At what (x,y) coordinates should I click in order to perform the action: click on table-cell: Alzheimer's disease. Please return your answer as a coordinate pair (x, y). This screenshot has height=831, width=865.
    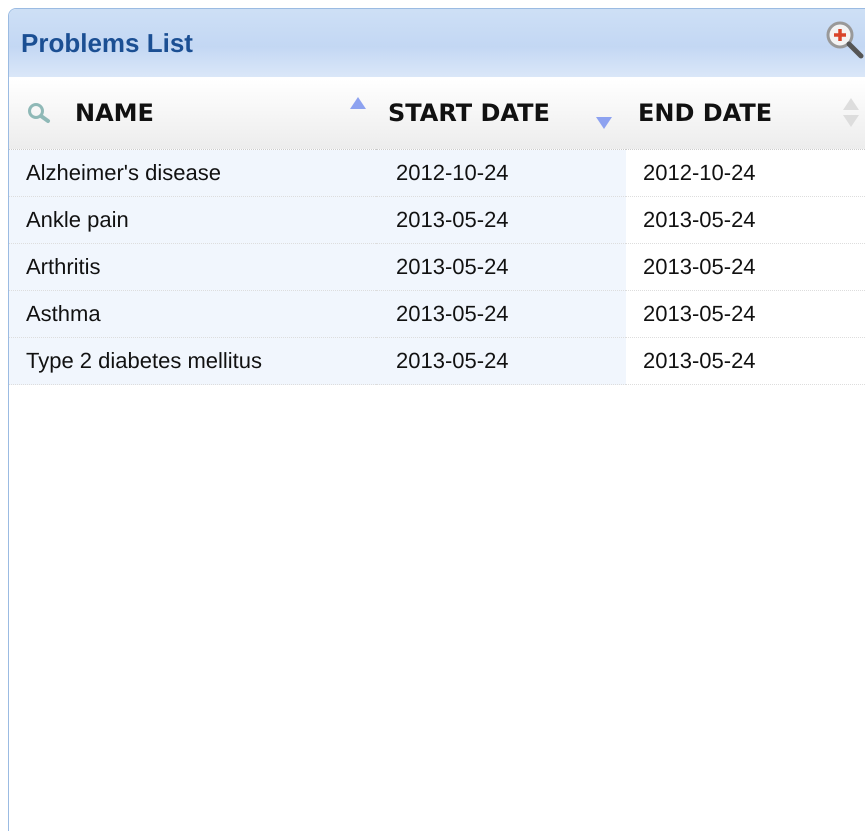
    Looking at the image, I should click on (192, 173).